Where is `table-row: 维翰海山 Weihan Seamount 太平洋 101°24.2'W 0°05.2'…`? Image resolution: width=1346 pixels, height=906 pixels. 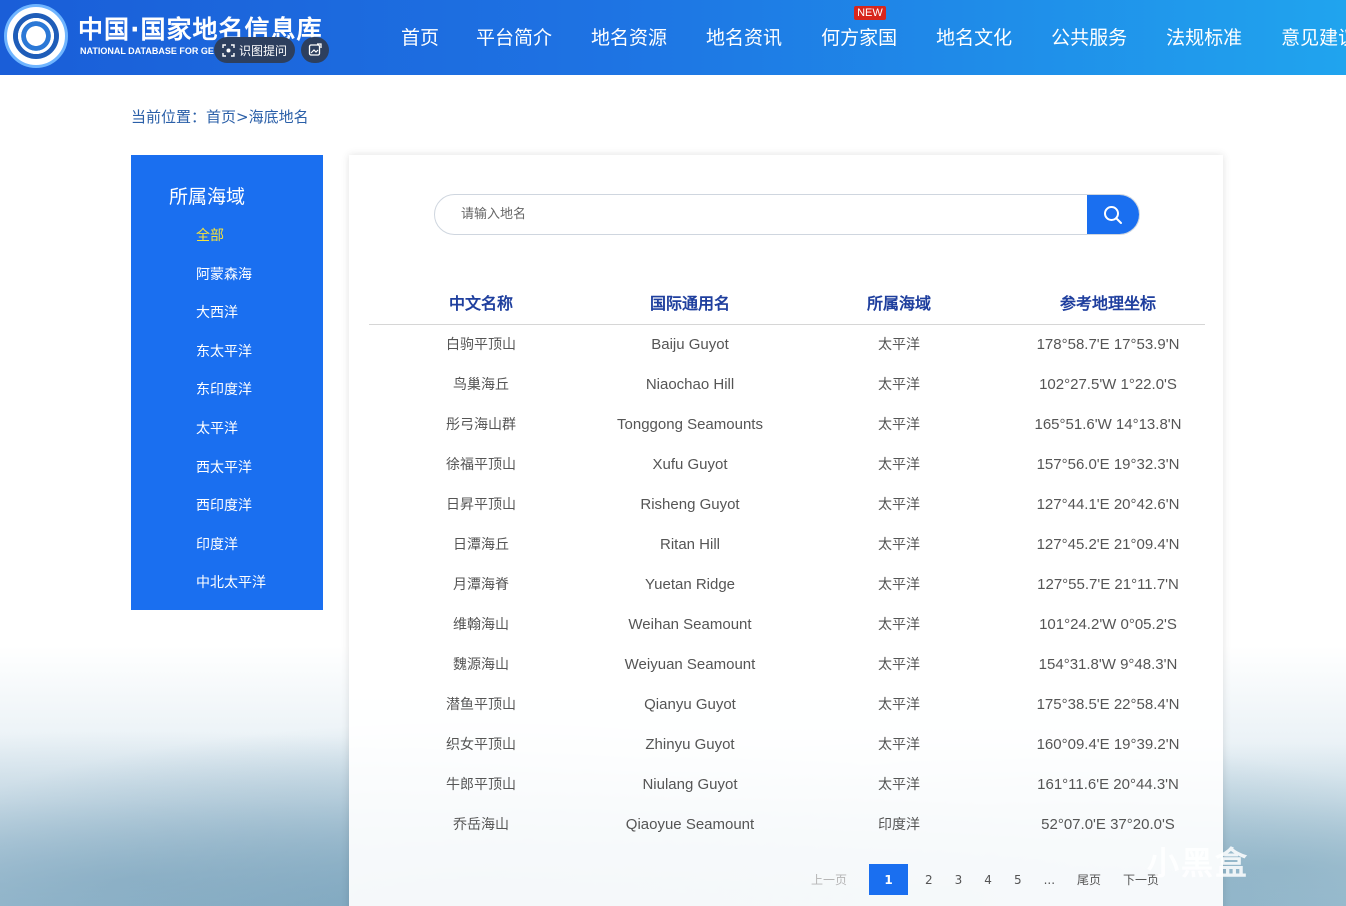
table-row: 维翰海山 Weihan Seamount 太平洋 101°24.2'W 0°05.2'… is located at coordinates (787, 624).